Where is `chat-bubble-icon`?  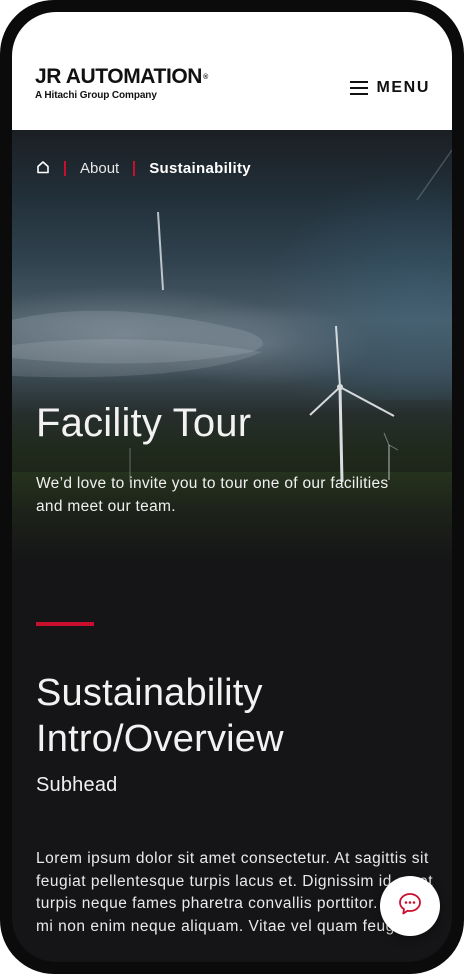
chat-bubble-icon is located at coordinates (410, 906).